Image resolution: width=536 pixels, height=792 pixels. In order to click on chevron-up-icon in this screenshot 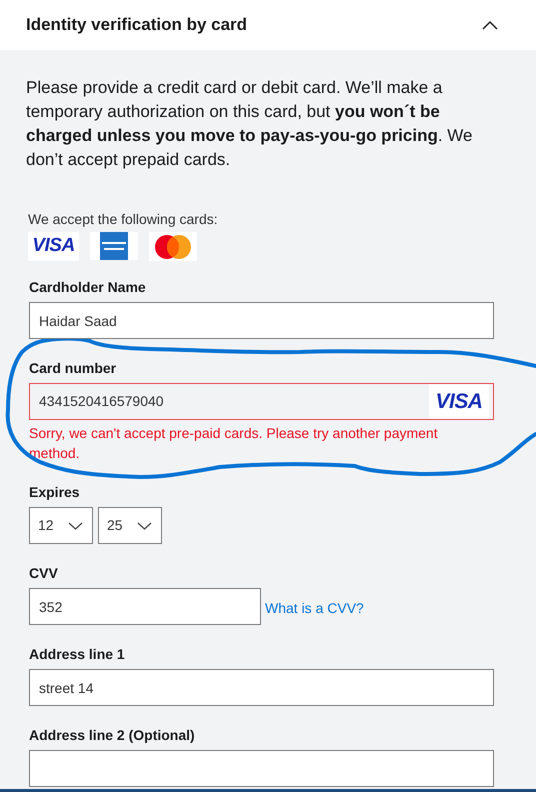, I will do `click(490, 25)`.